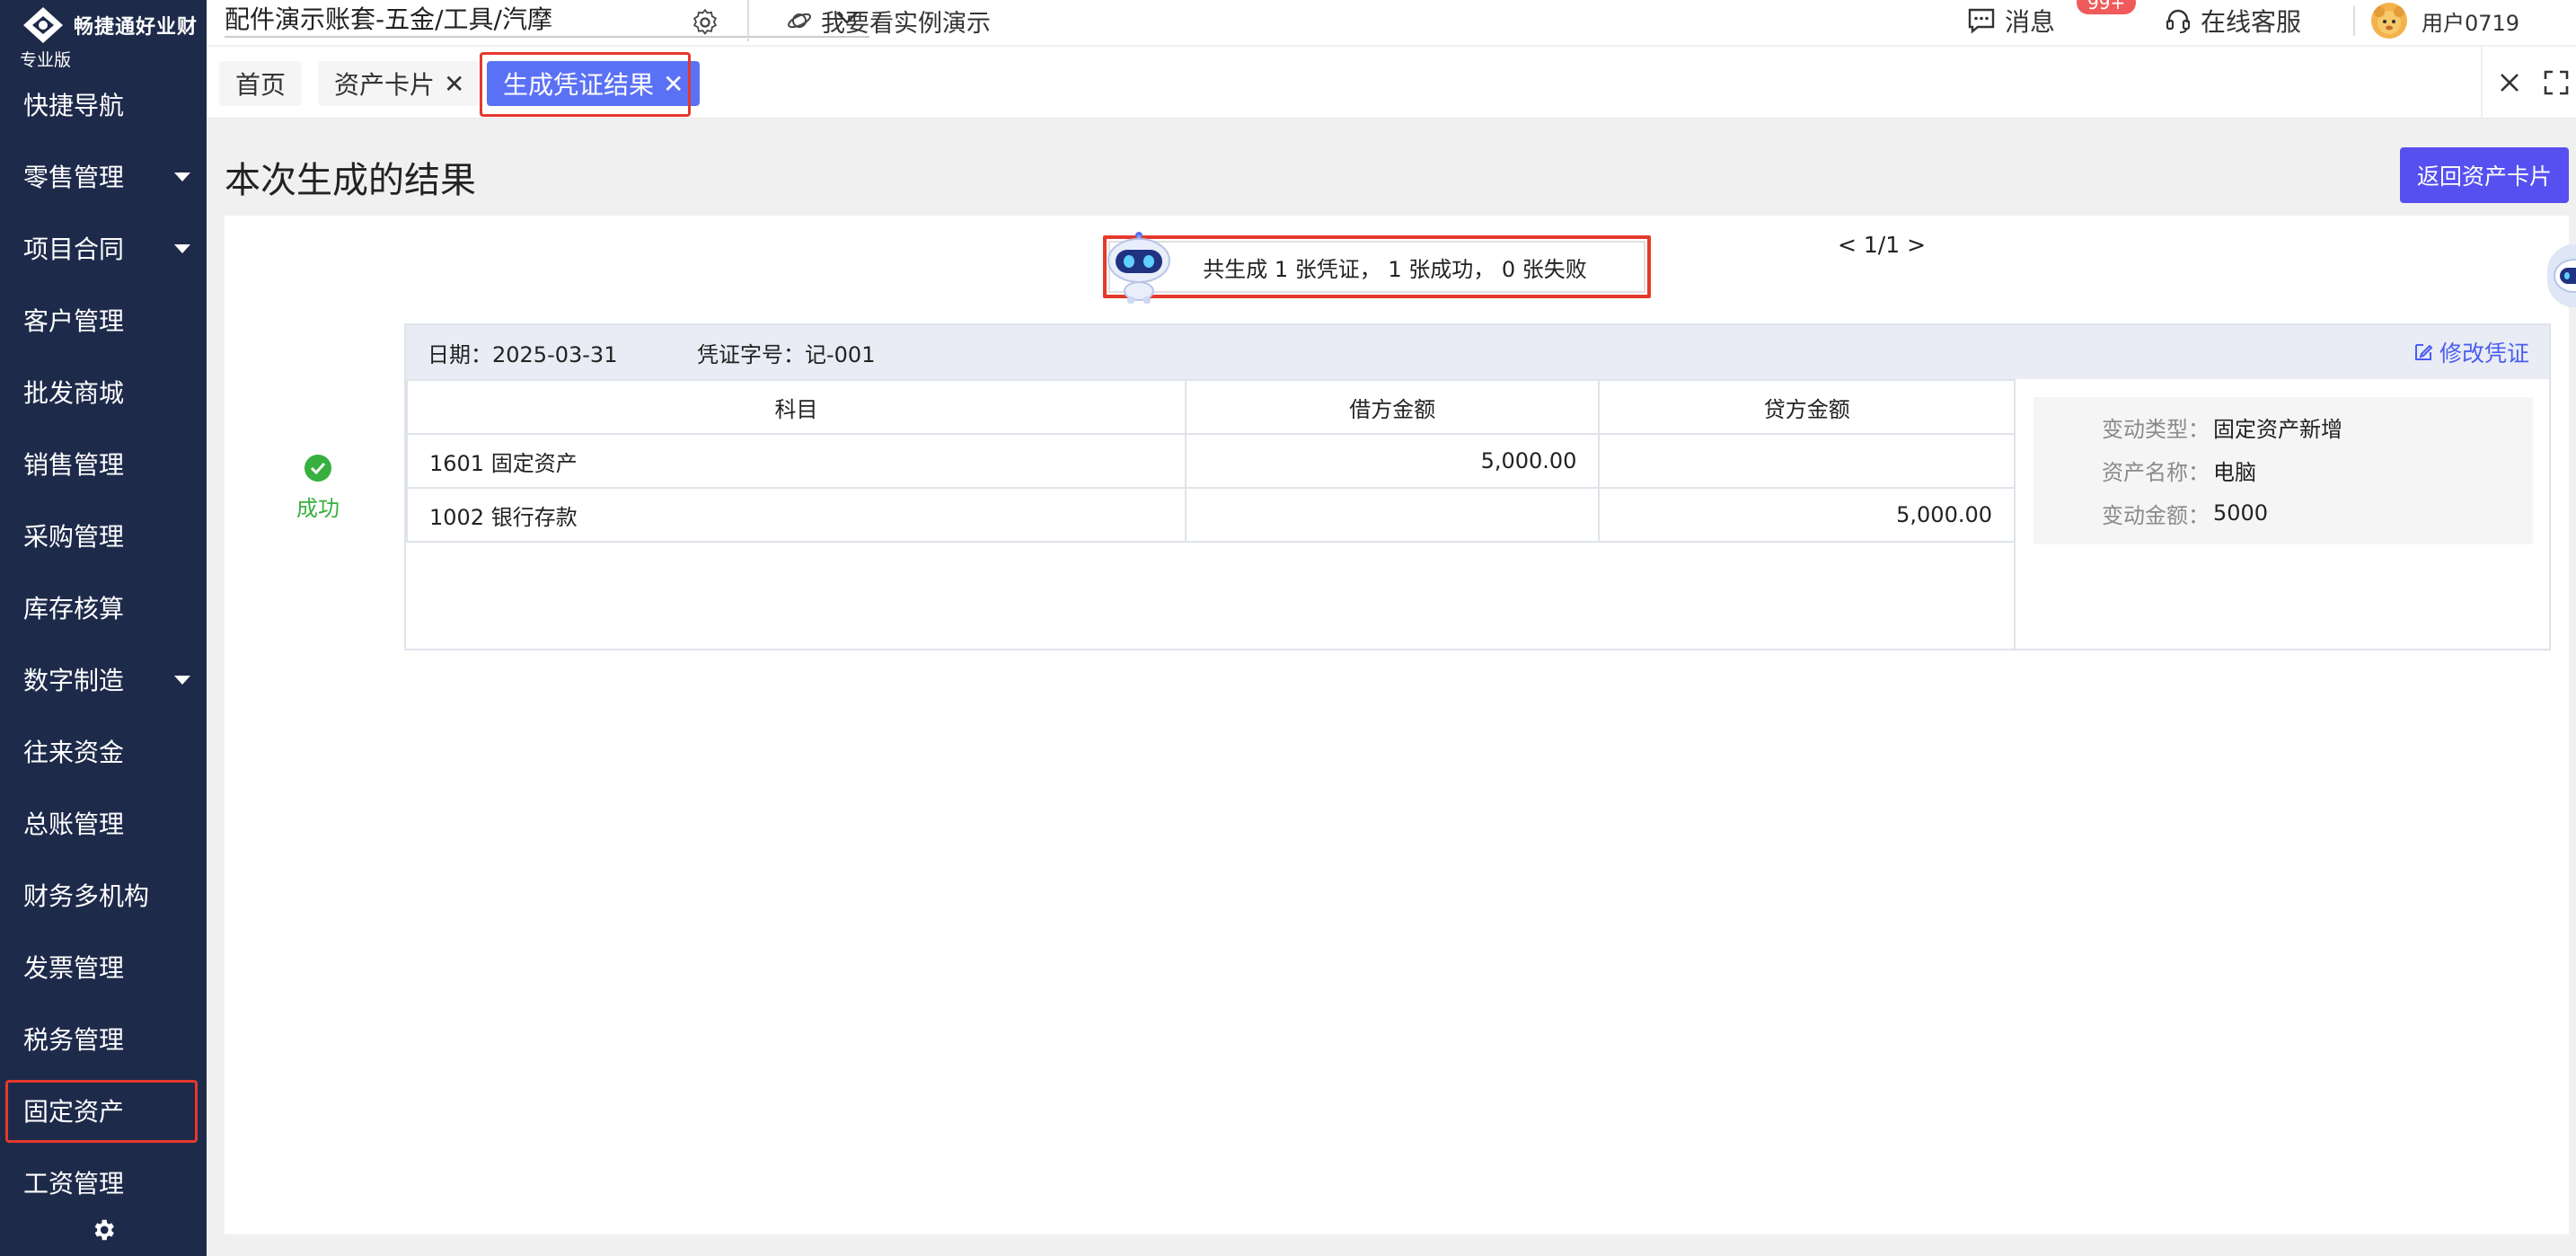 The width and height of the screenshot is (2576, 1256). What do you see at coordinates (1392, 515) in the screenshot?
I see `debit-cell` at bounding box center [1392, 515].